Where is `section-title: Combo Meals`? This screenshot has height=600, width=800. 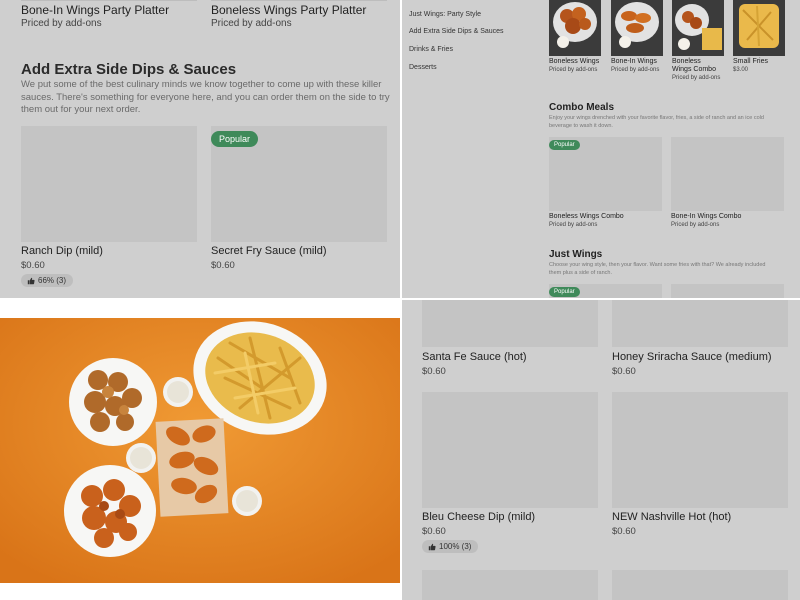 section-title: Combo Meals is located at coordinates (582, 107).